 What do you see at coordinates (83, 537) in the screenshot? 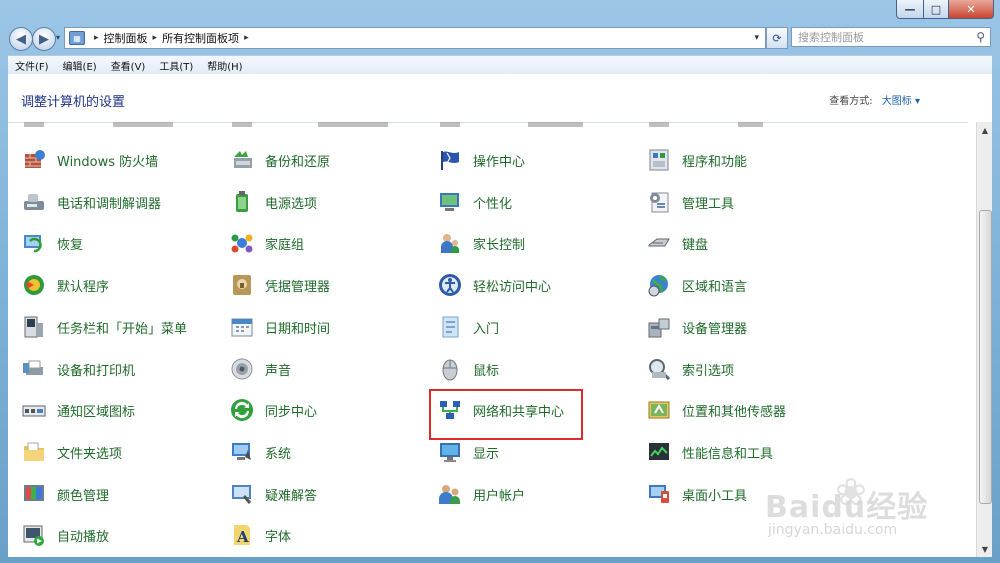
I see `control-panel-item-label: 自动播放` at bounding box center [83, 537].